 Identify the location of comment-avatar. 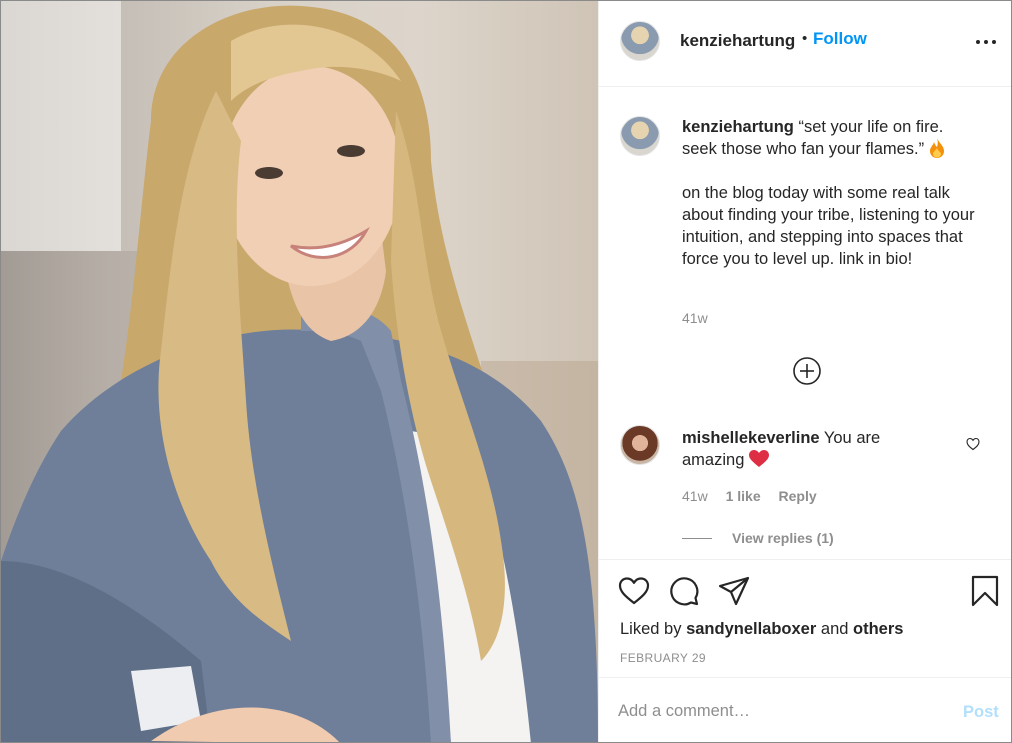
(640, 445).